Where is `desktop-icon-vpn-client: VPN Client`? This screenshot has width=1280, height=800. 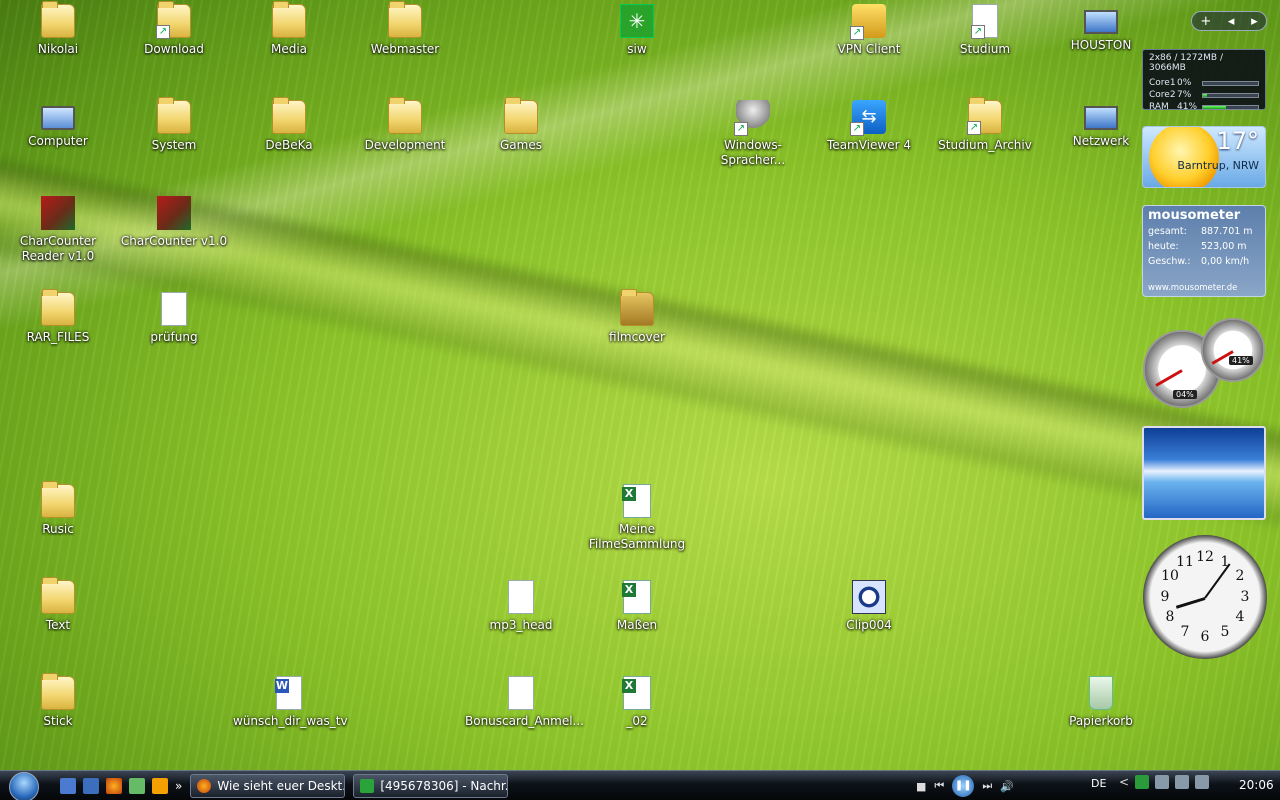 desktop-icon-vpn-client: VPN Client is located at coordinates (869, 30).